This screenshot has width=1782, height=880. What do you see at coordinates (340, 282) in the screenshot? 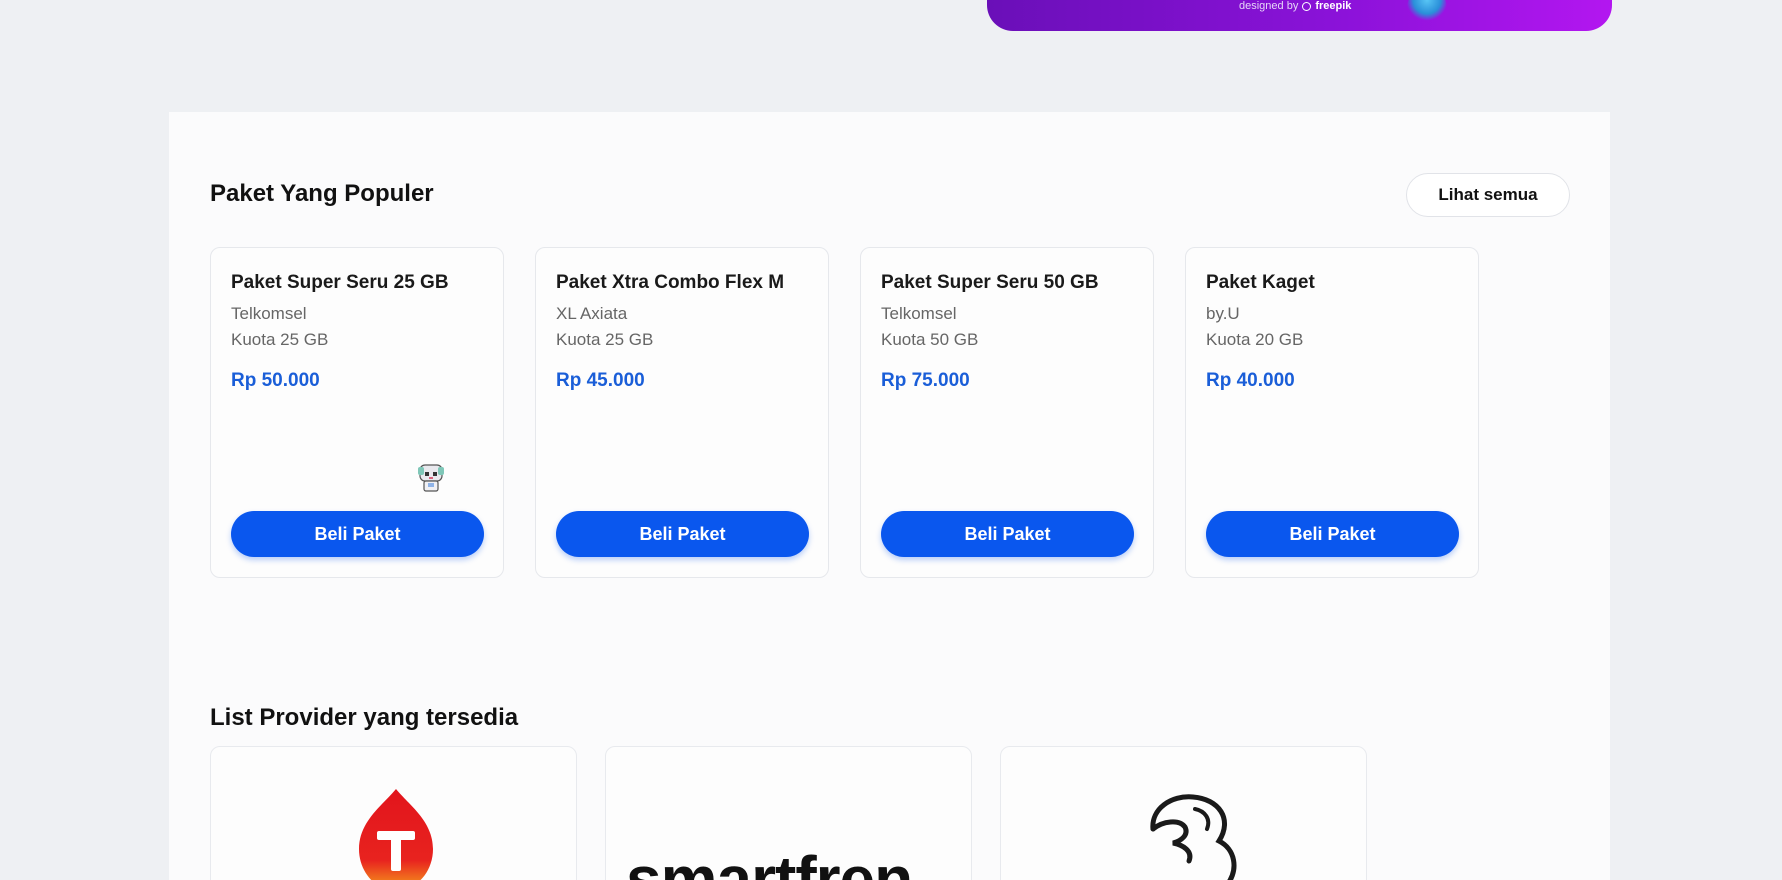
I see `package-name: Paket Super Seru 25 GB` at bounding box center [340, 282].